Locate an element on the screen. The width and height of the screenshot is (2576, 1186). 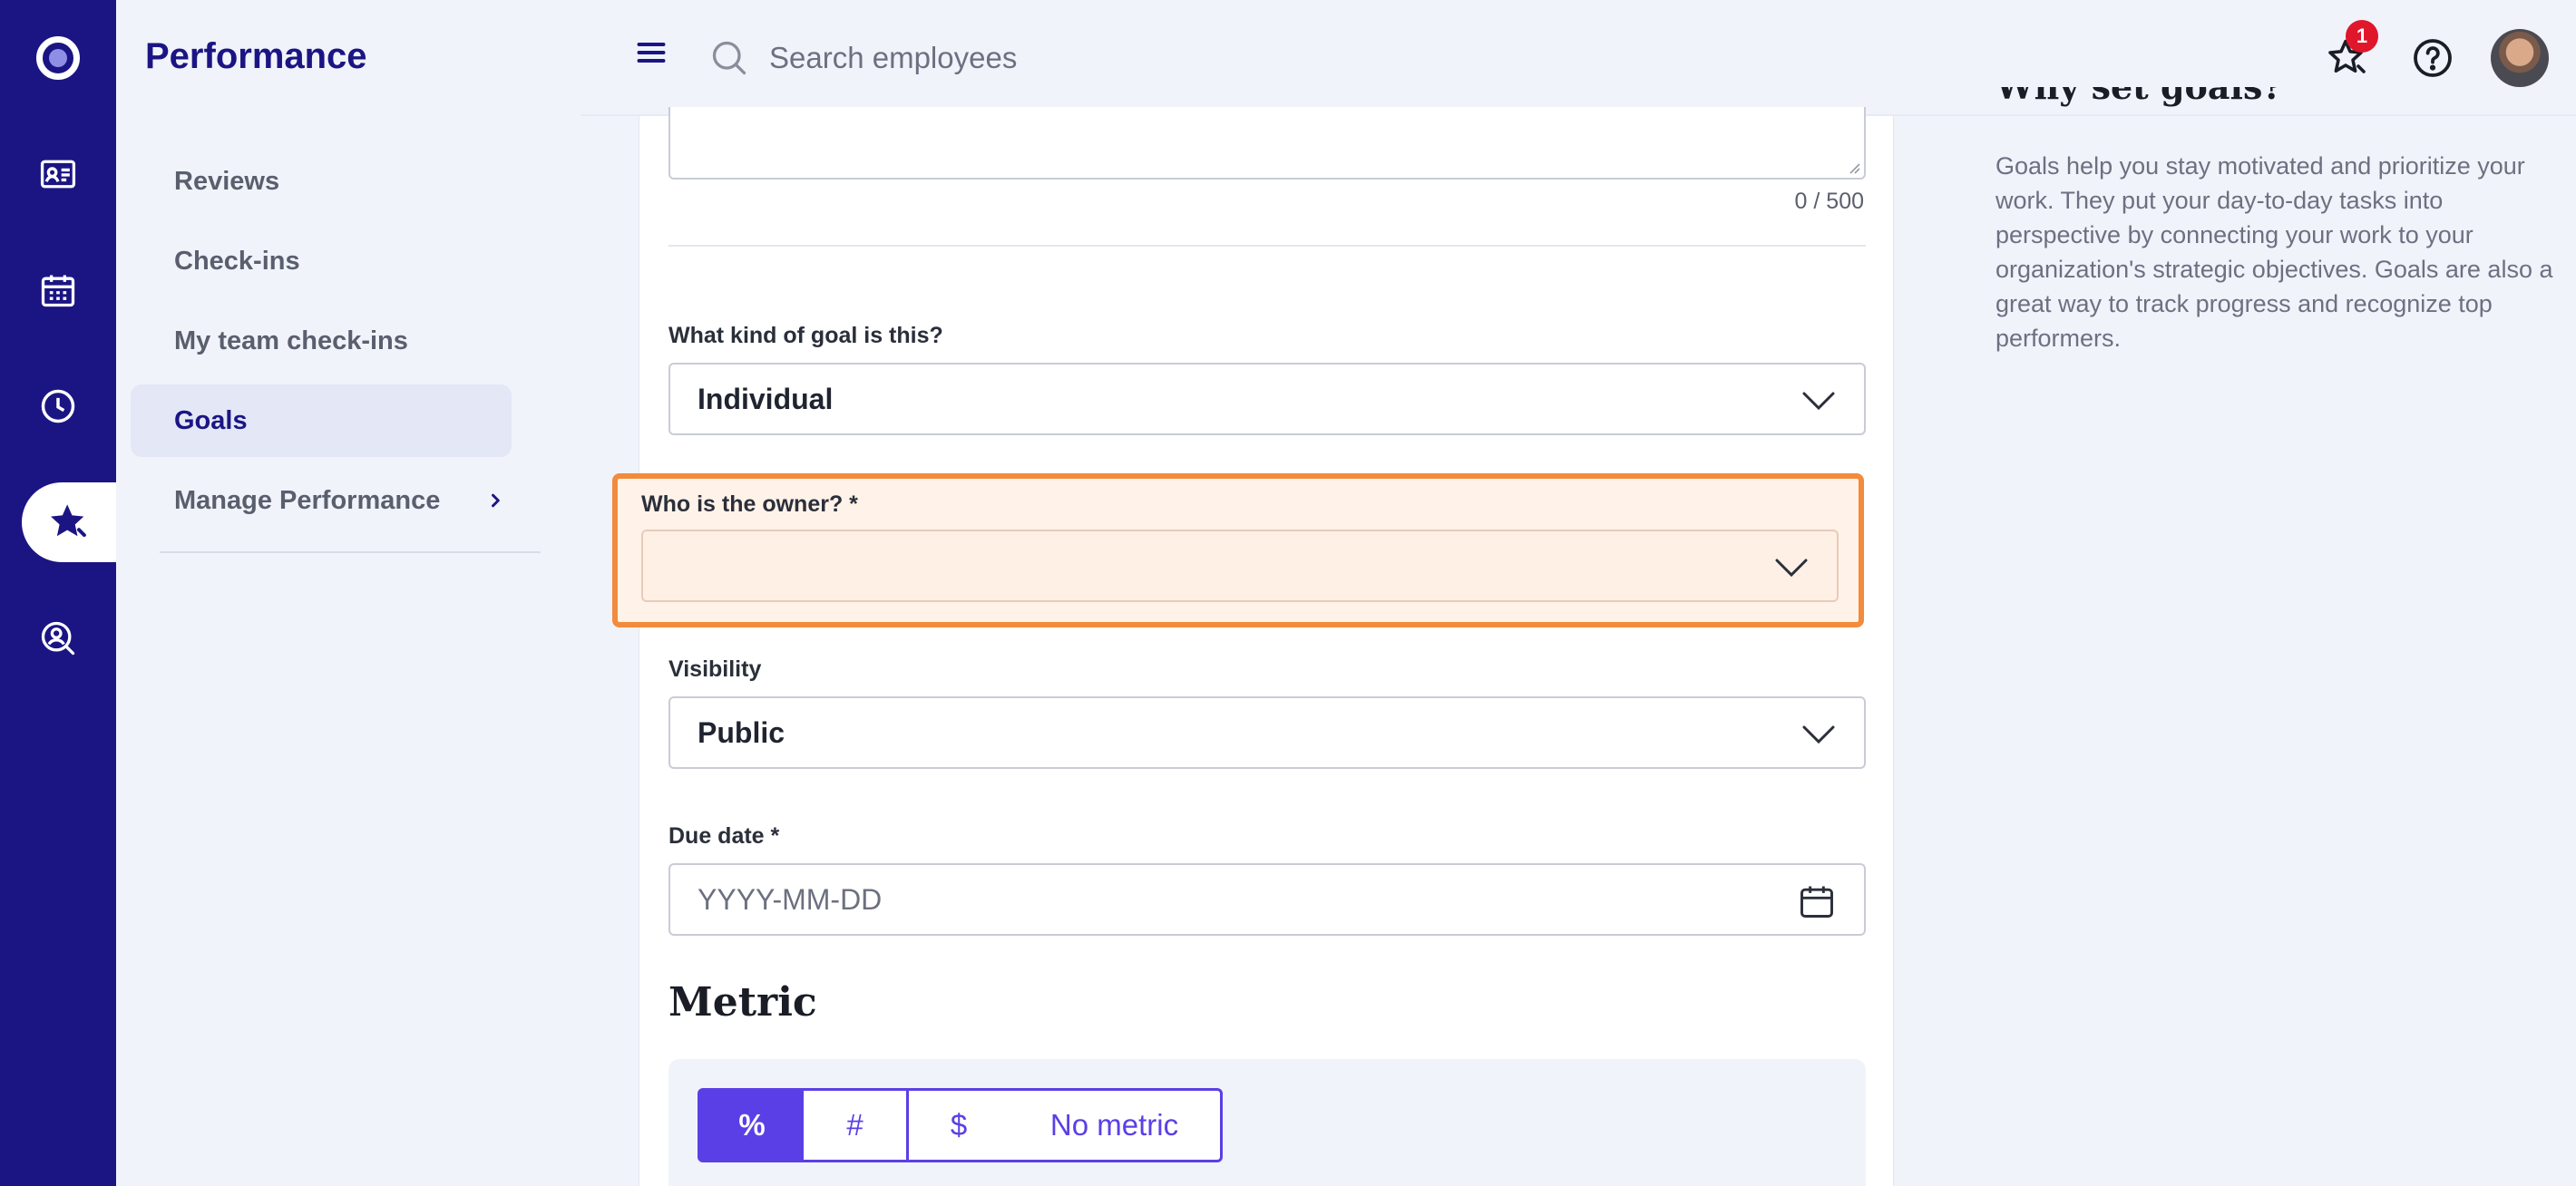
notification-badge: 1 is located at coordinates (2362, 36).